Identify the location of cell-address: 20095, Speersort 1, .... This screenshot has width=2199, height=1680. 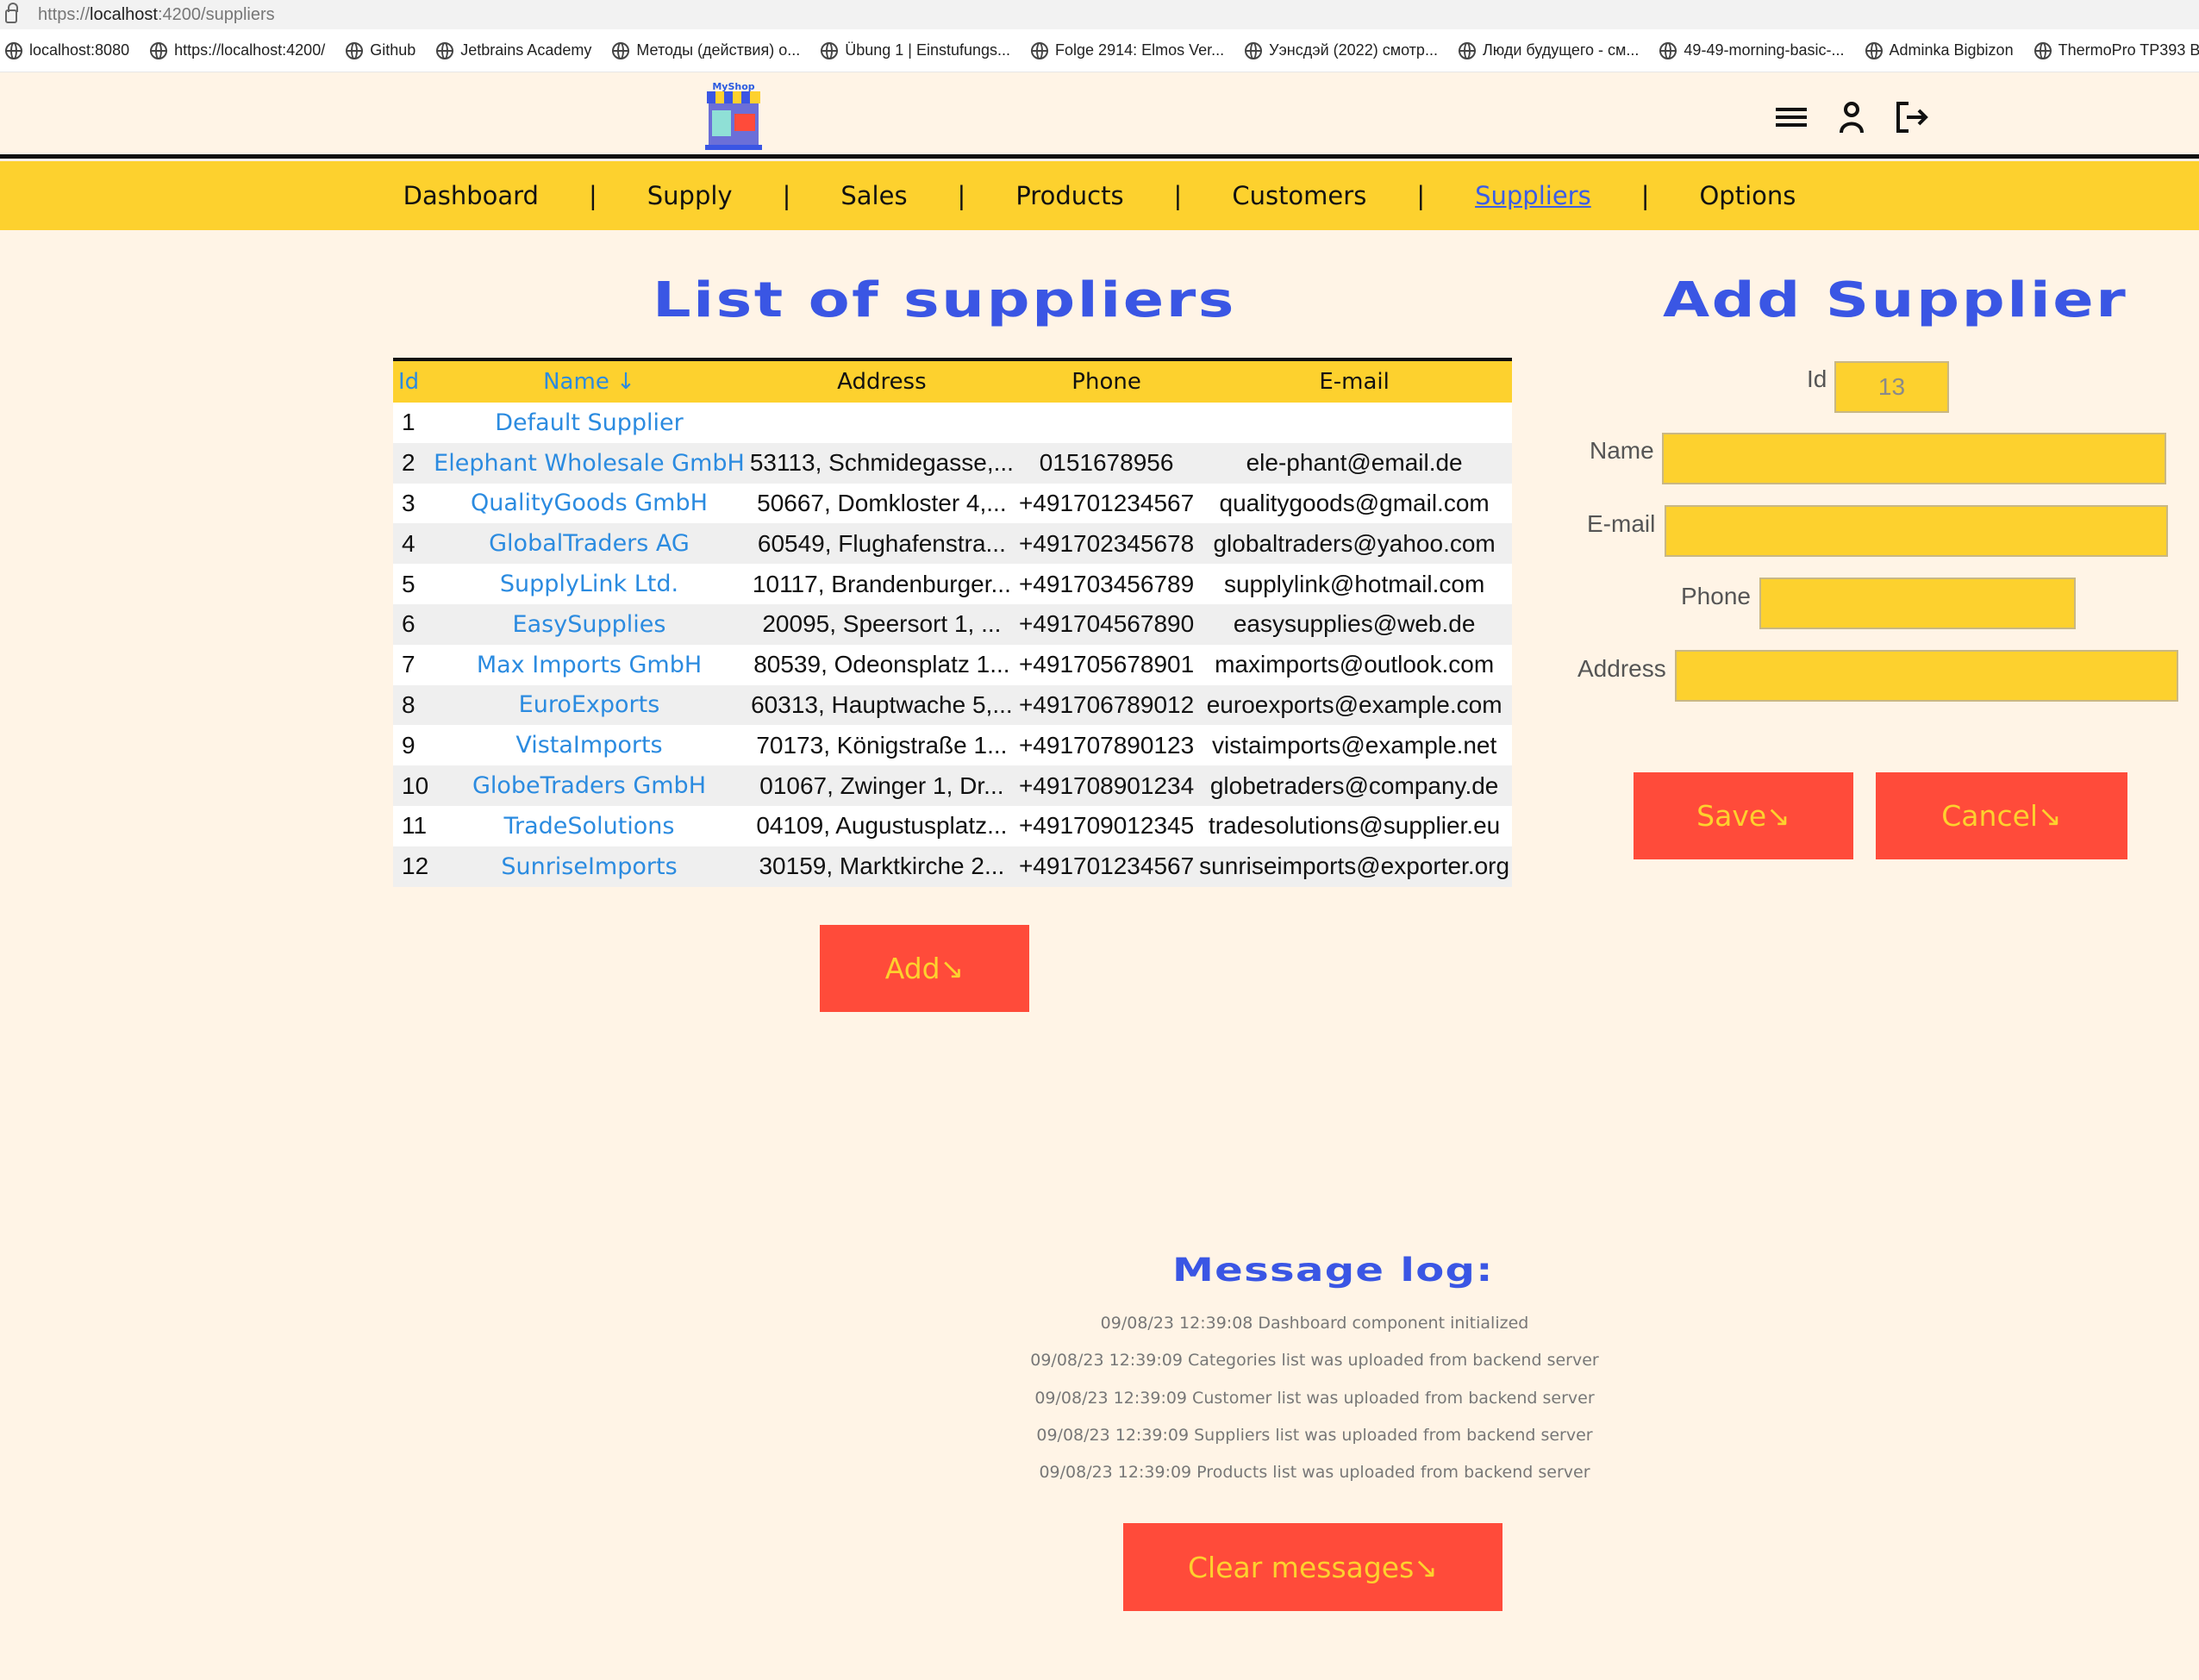
(882, 624).